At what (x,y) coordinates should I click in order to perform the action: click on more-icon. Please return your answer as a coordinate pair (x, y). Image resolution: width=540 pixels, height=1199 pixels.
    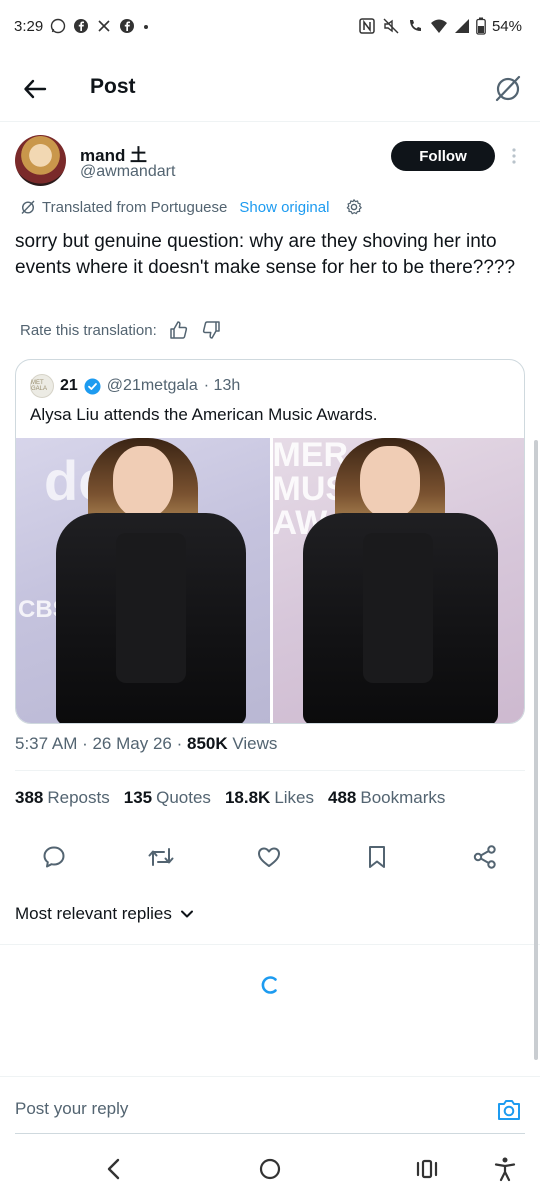
    Looking at the image, I should click on (514, 156).